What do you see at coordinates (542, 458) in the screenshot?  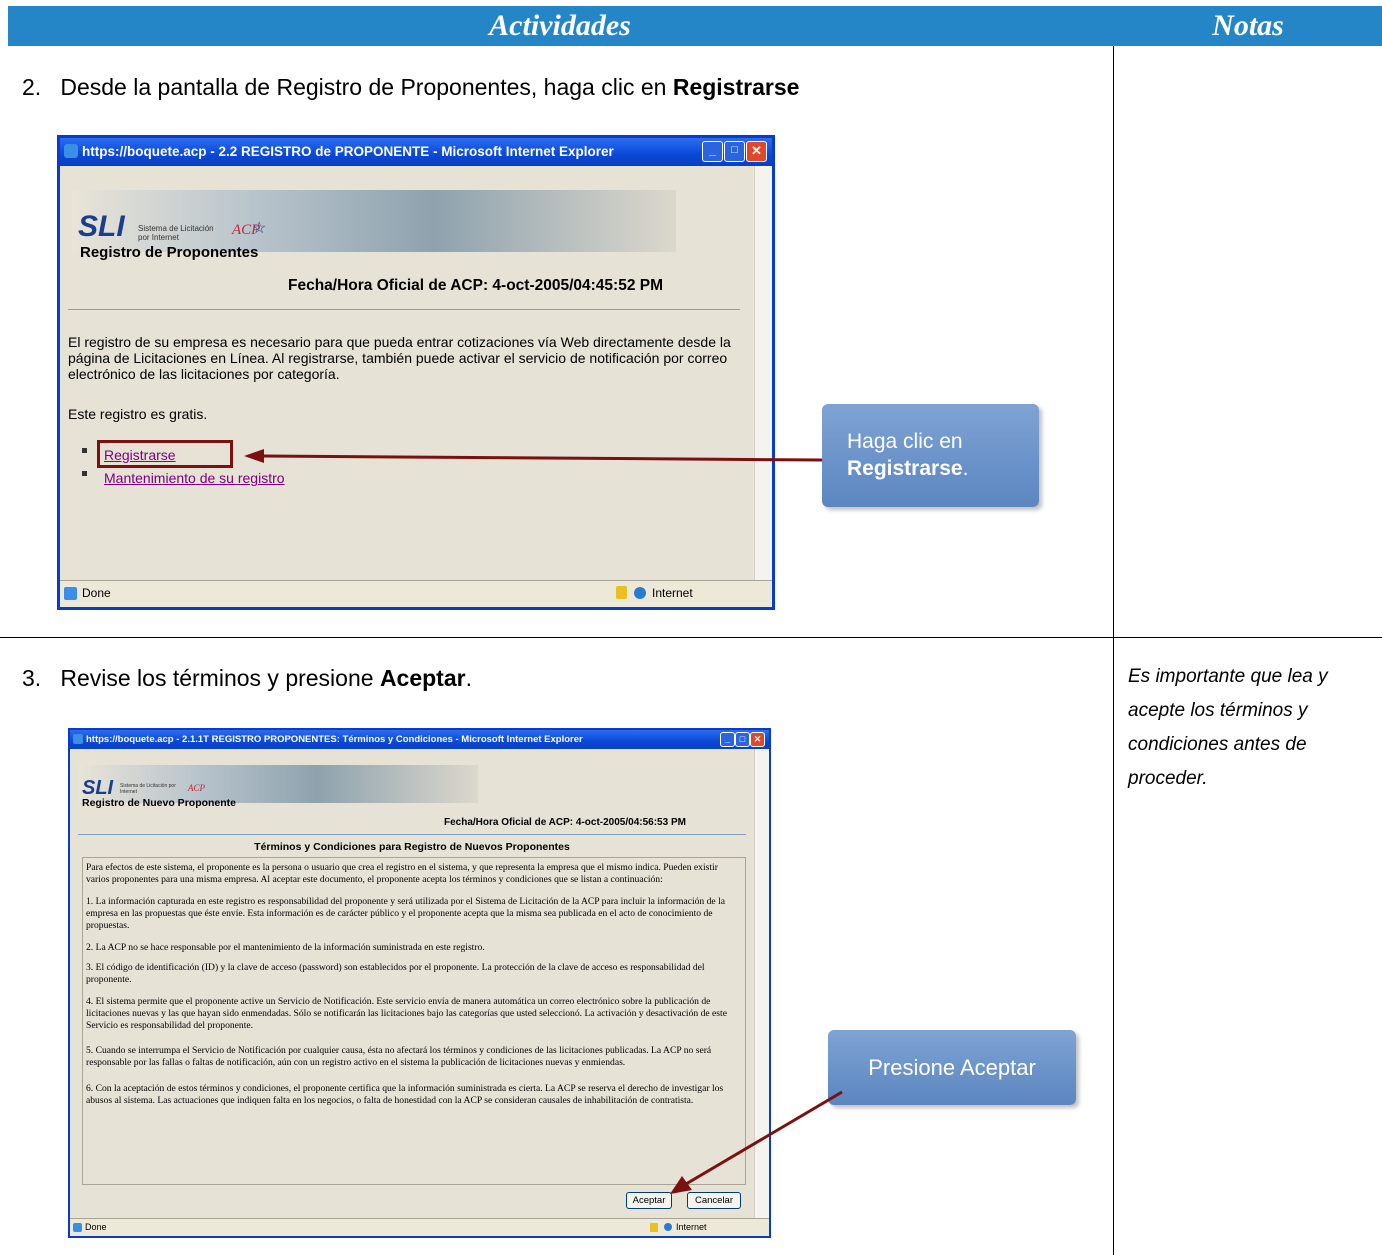 I see `arrow-to-registrarse` at bounding box center [542, 458].